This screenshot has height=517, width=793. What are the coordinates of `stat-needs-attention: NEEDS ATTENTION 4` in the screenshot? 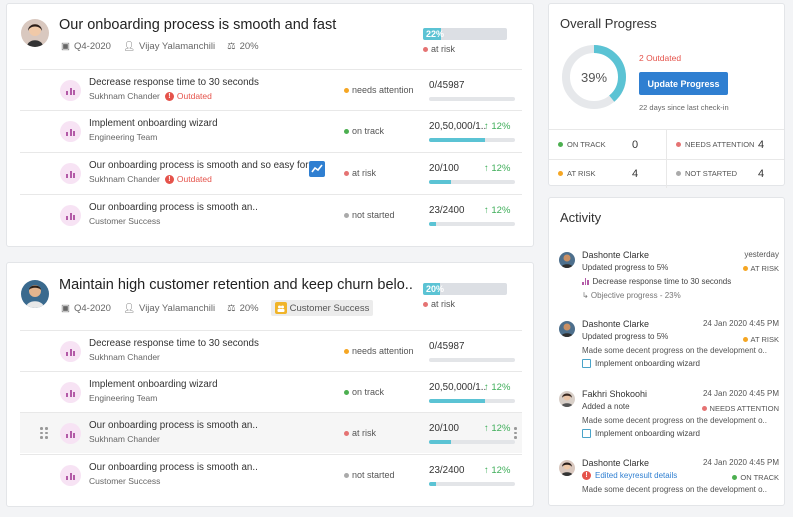 It's located at (730, 144).